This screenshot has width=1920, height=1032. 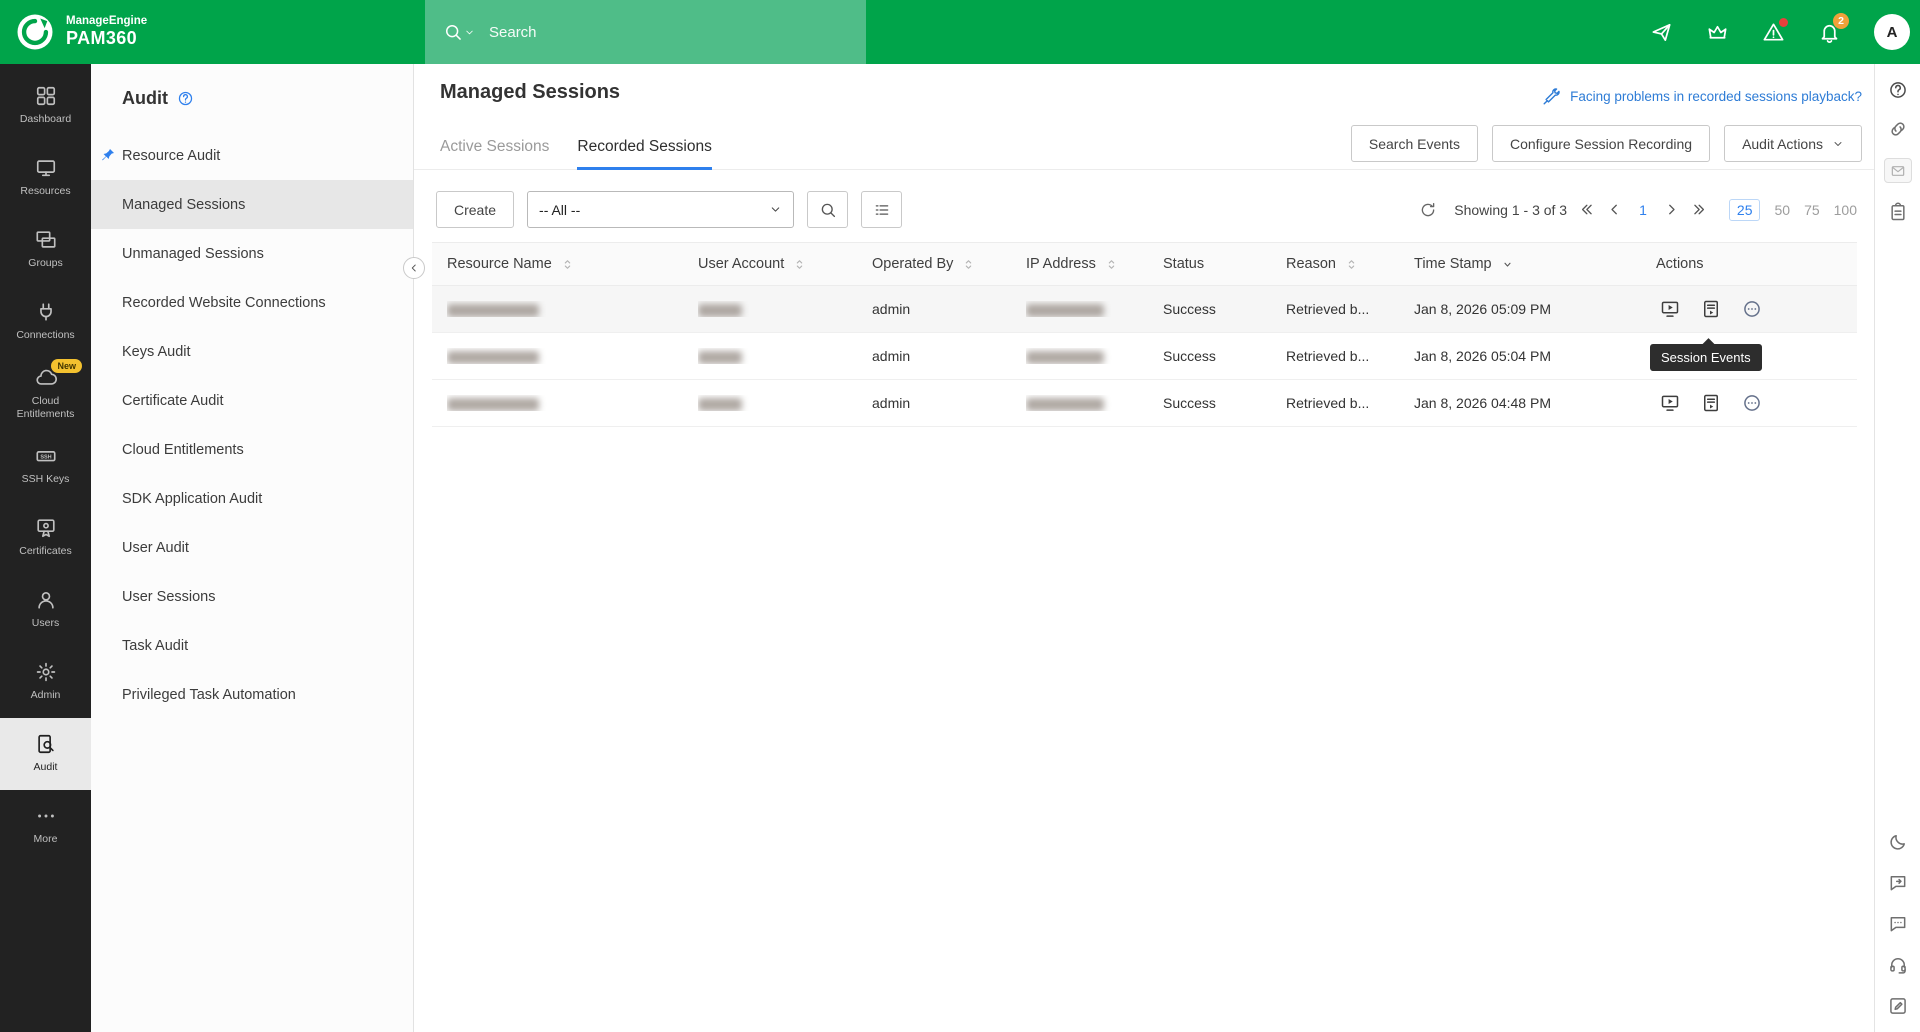 I want to click on request-clipboard-icon, so click(x=1898, y=212).